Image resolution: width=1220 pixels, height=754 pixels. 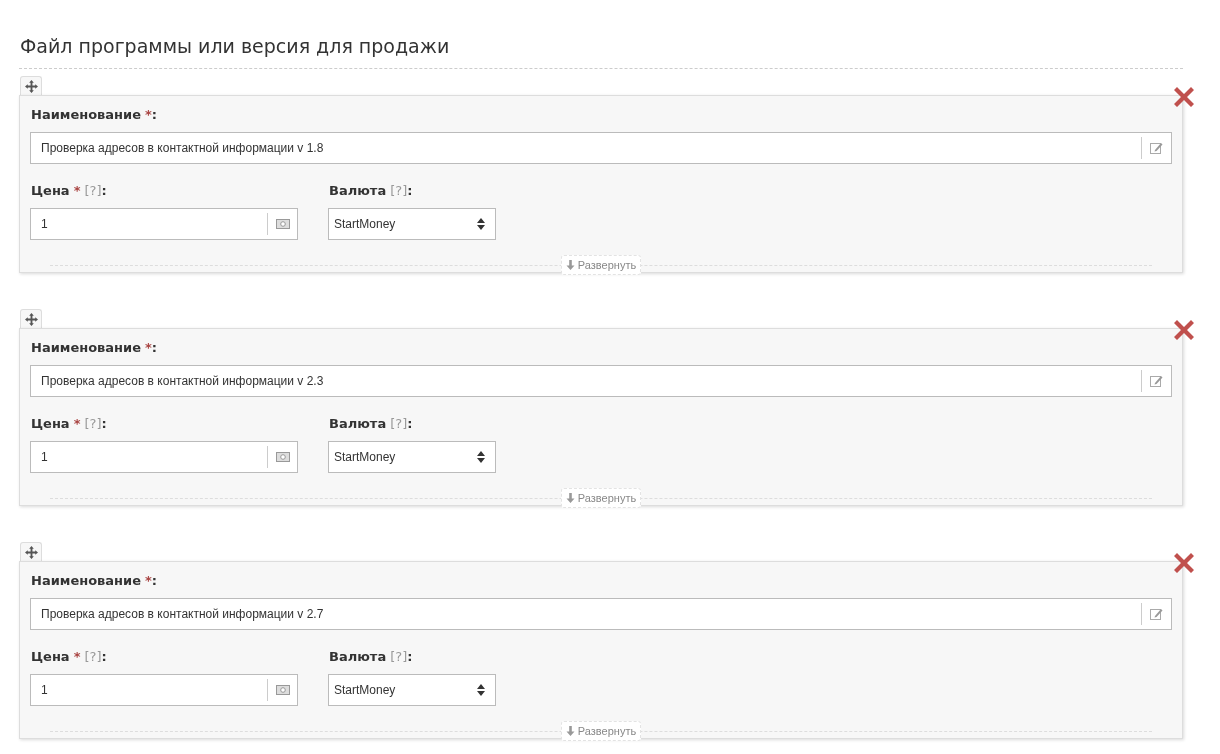 I want to click on text-field: Проверка адресов в контактной информации v 2.3, so click(x=601, y=381).